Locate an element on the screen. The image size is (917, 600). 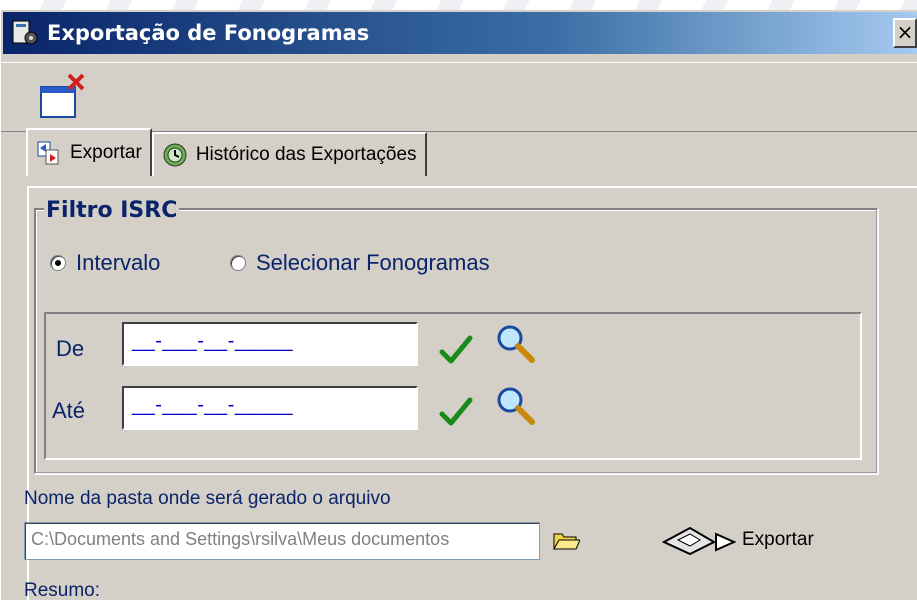
radio-label: Intervalo is located at coordinates (118, 262).